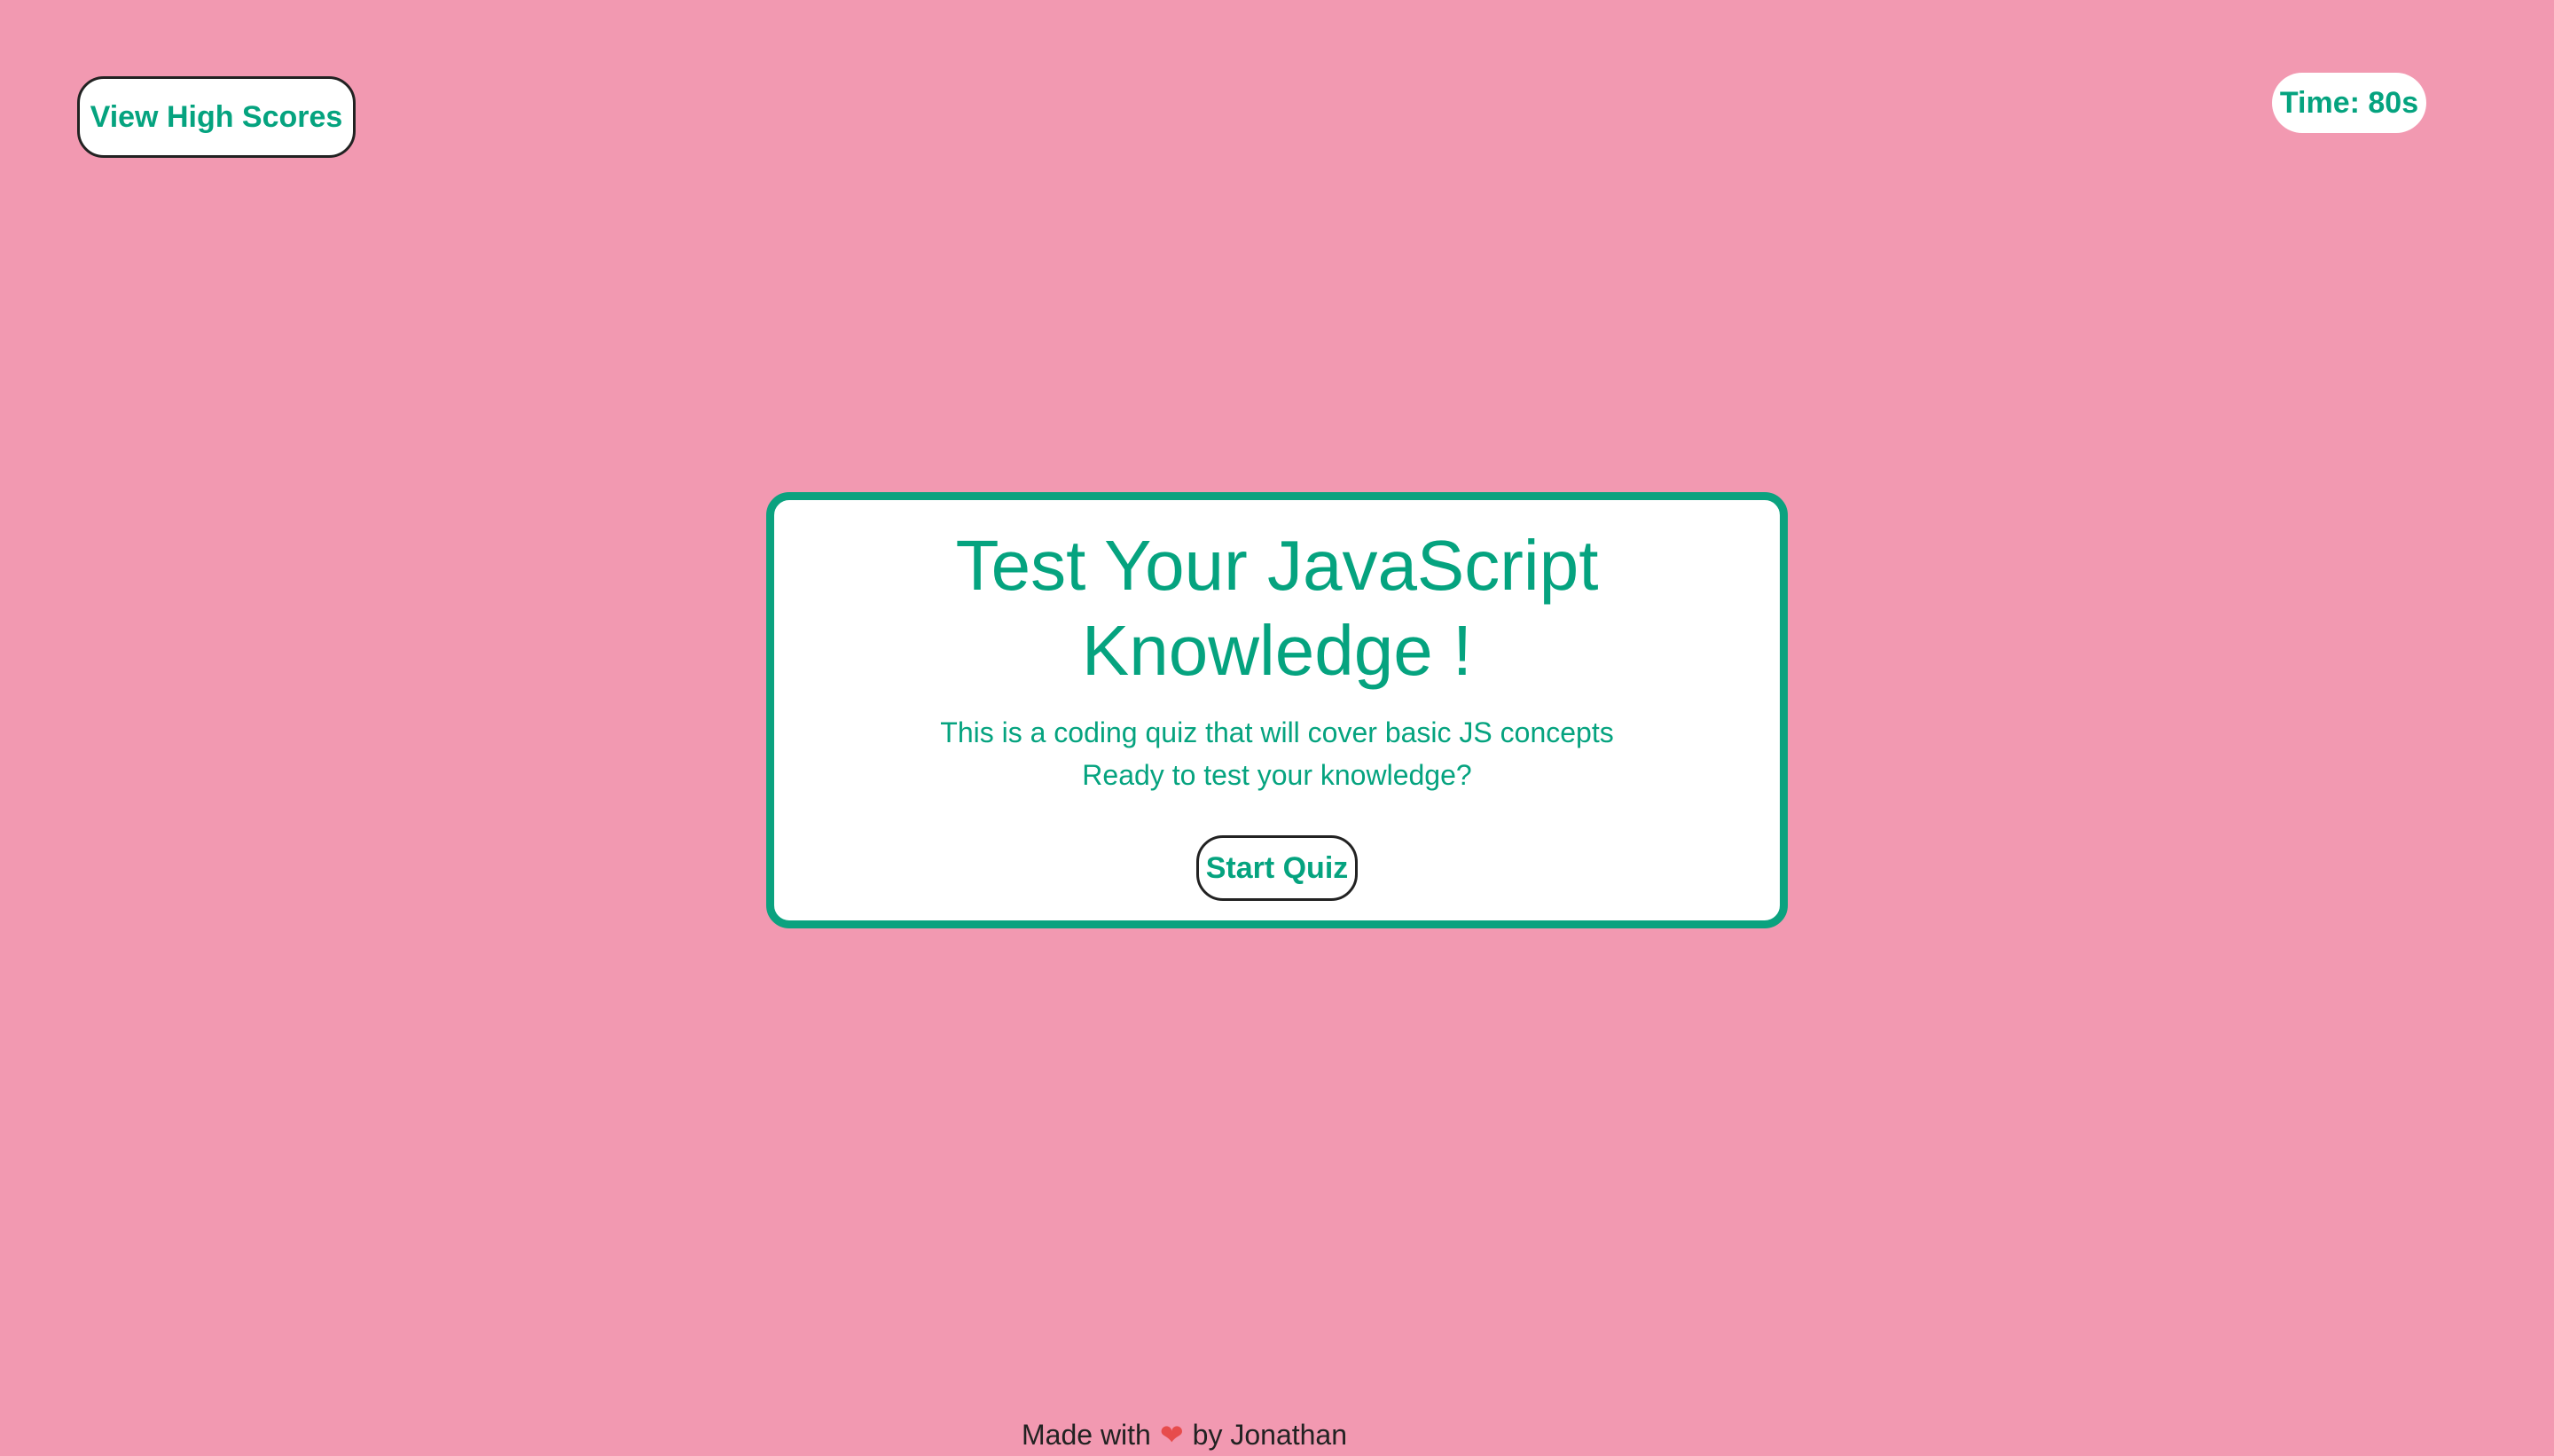  Describe the element at coordinates (1086, 1434) in the screenshot. I see `footer-prefix: Made with` at that location.